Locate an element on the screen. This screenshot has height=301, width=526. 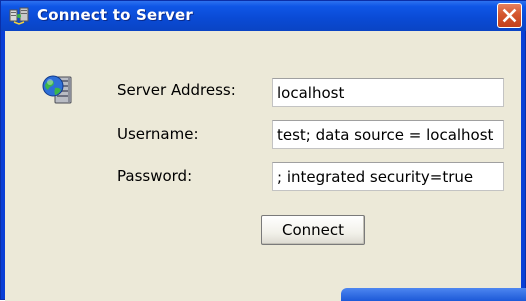
username-field: test; data source = localhost is located at coordinates (388, 134).